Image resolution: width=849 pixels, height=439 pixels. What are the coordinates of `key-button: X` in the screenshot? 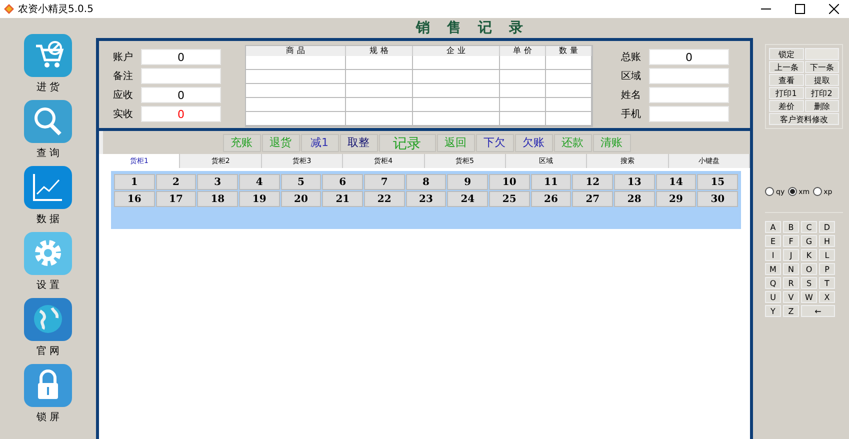 It's located at (827, 297).